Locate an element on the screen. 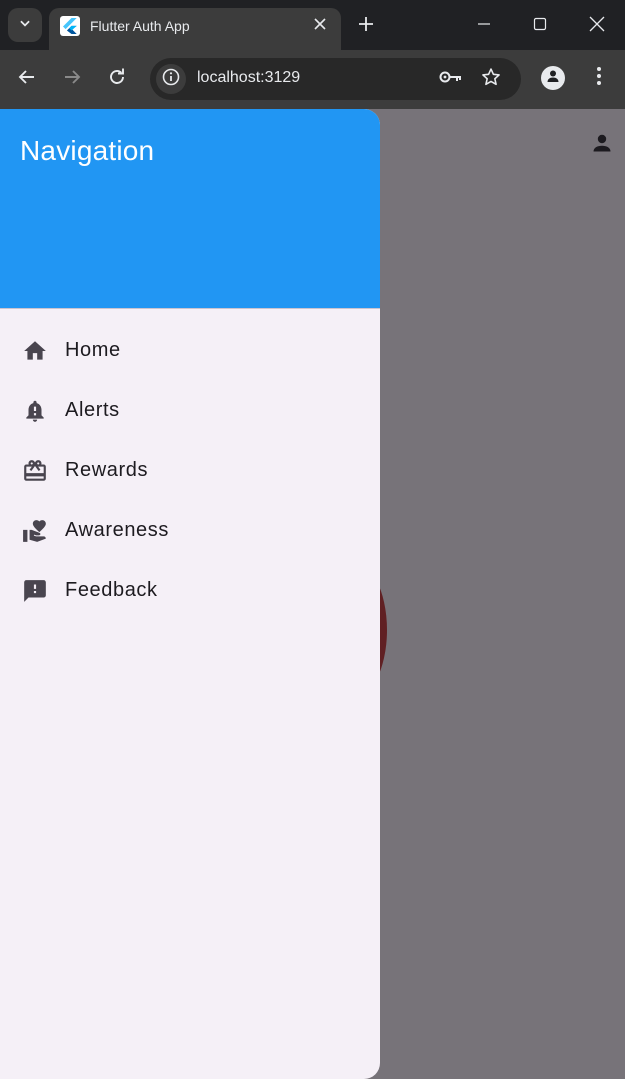 The width and height of the screenshot is (625, 1079). browser-profile-button is located at coordinates (553, 78).